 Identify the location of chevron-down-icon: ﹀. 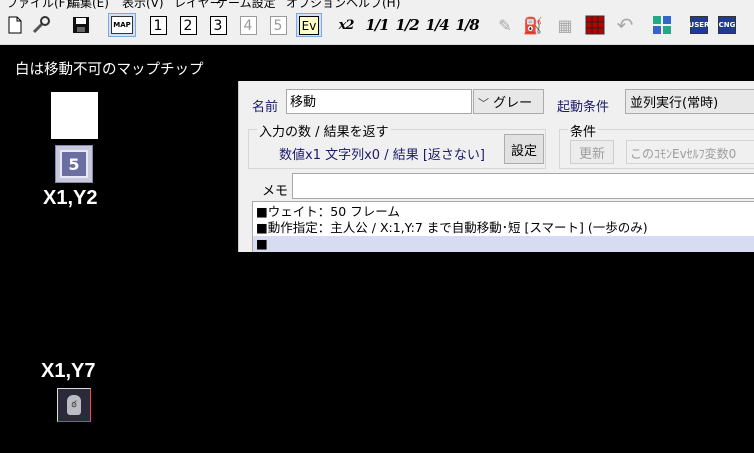
(483, 103).